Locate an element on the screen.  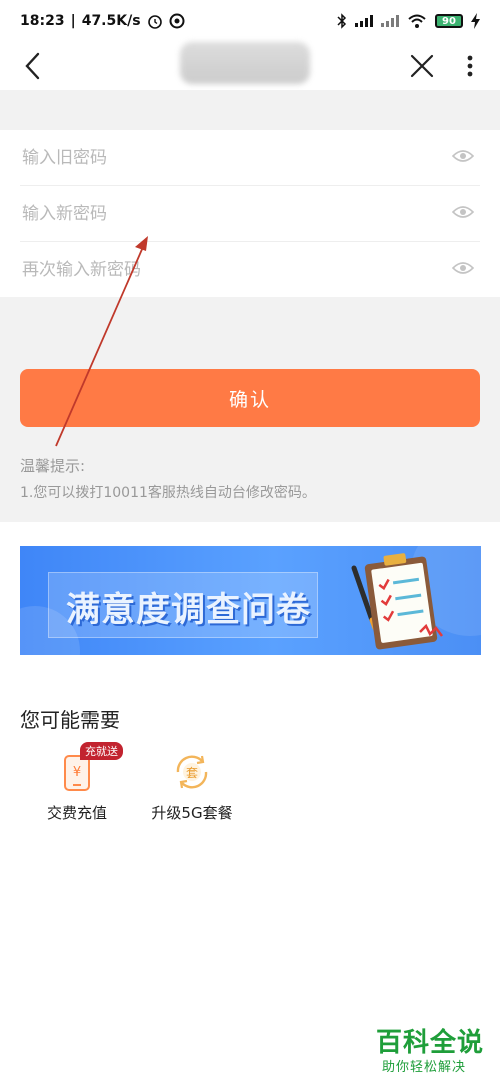
confirm-button: 确认 is located at coordinates (250, 398).